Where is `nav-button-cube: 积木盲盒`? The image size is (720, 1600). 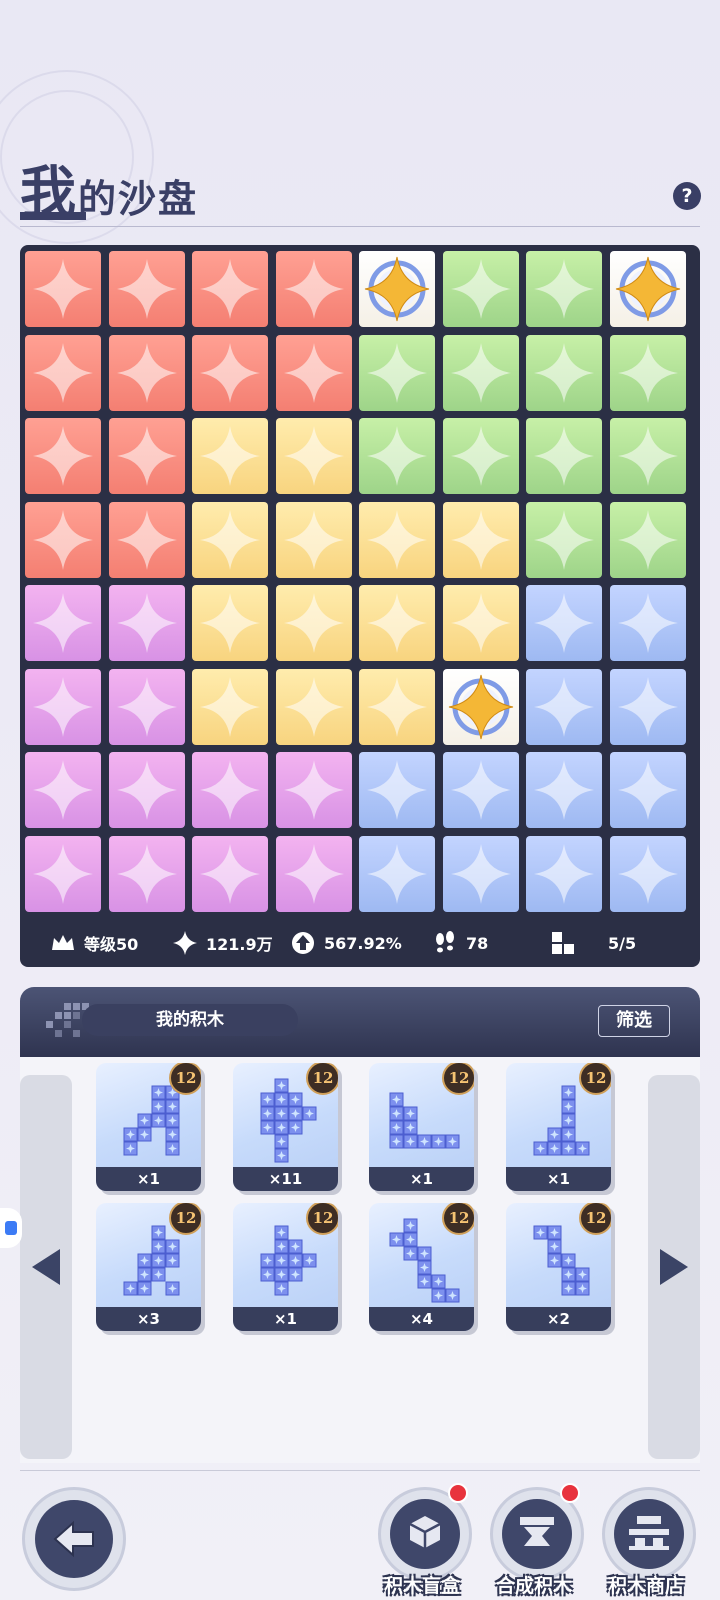 nav-button-cube: 积木盲盒 is located at coordinates (422, 1540).